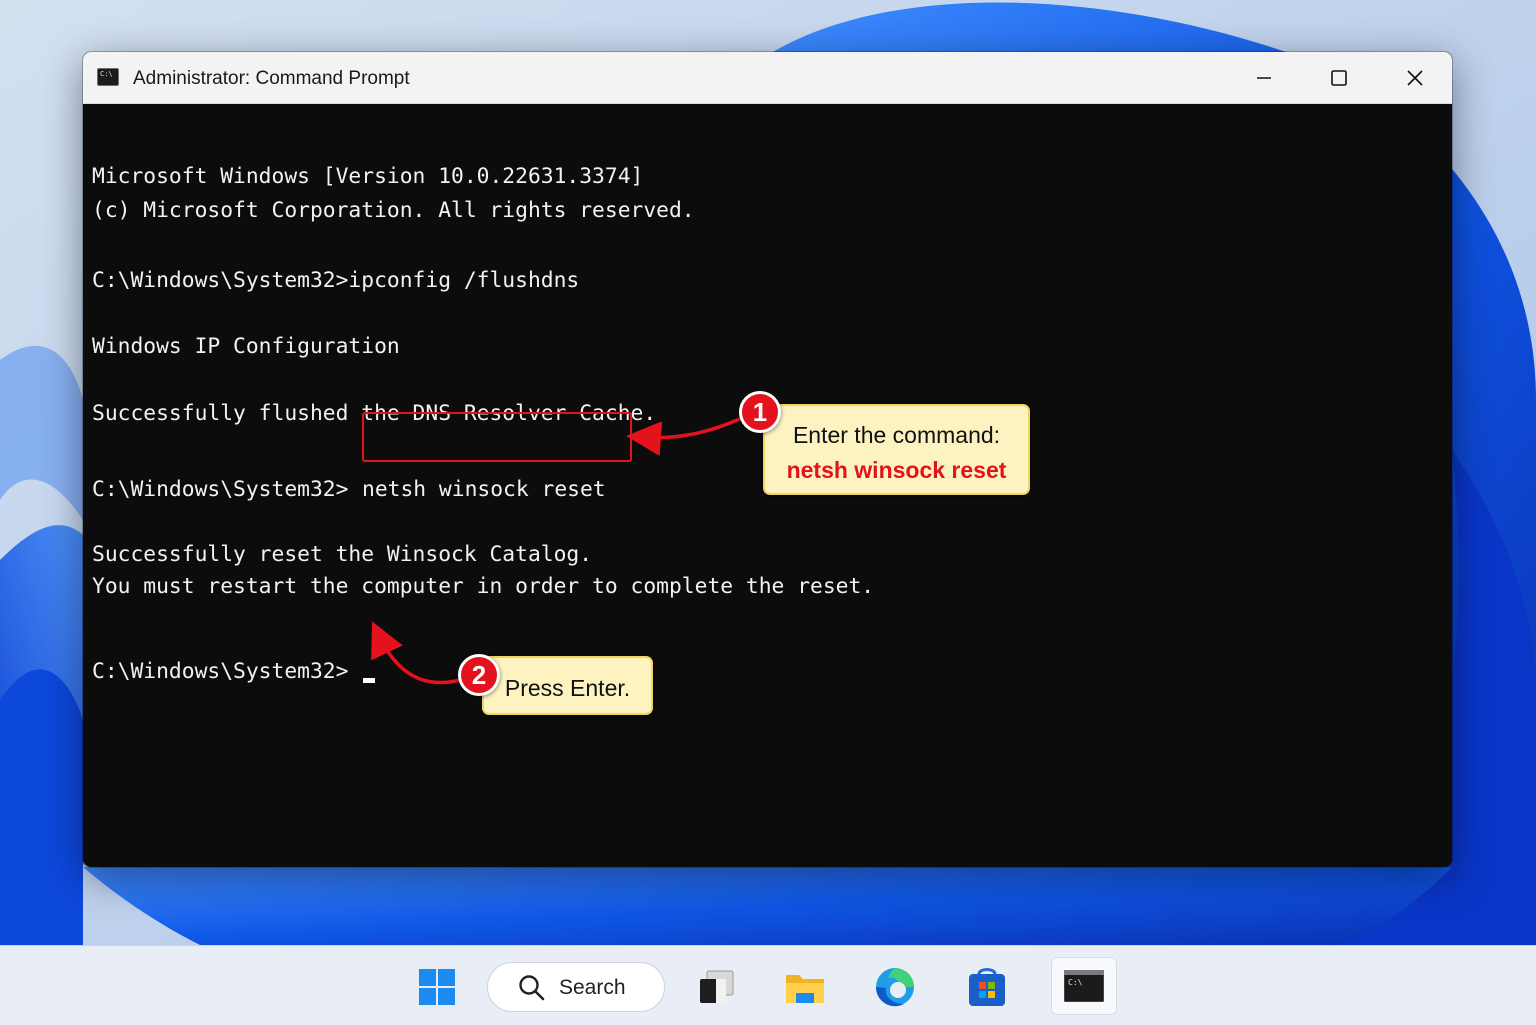 This screenshot has height=1025, width=1536. Describe the element at coordinates (479, 675) in the screenshot. I see `step2-badge: 2` at that location.